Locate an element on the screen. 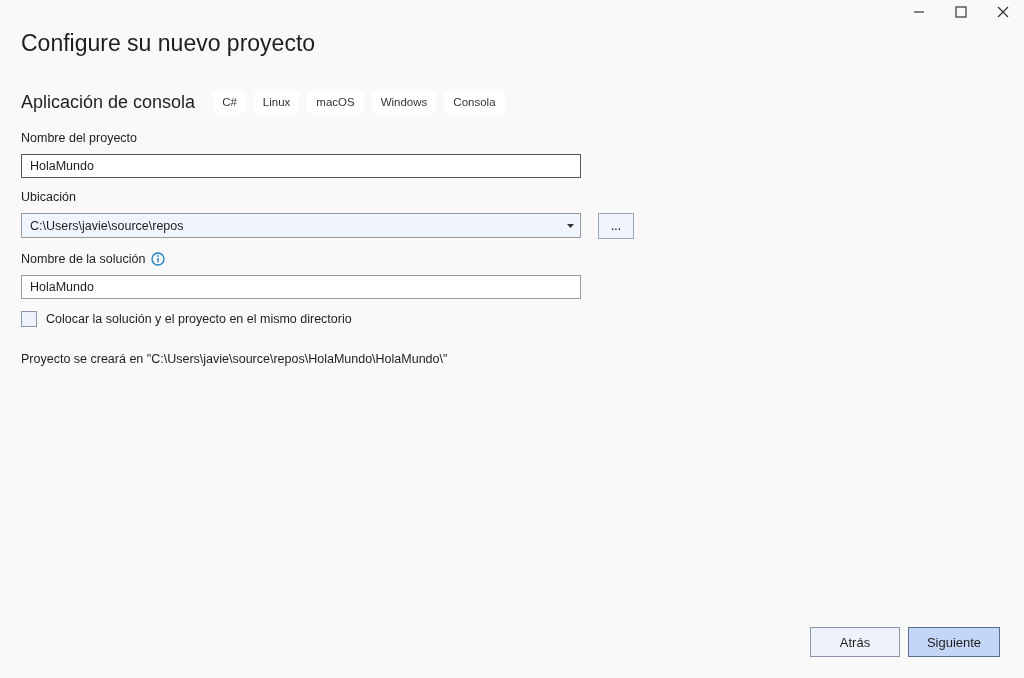 The height and width of the screenshot is (678, 1024). tag: C# is located at coordinates (229, 102).